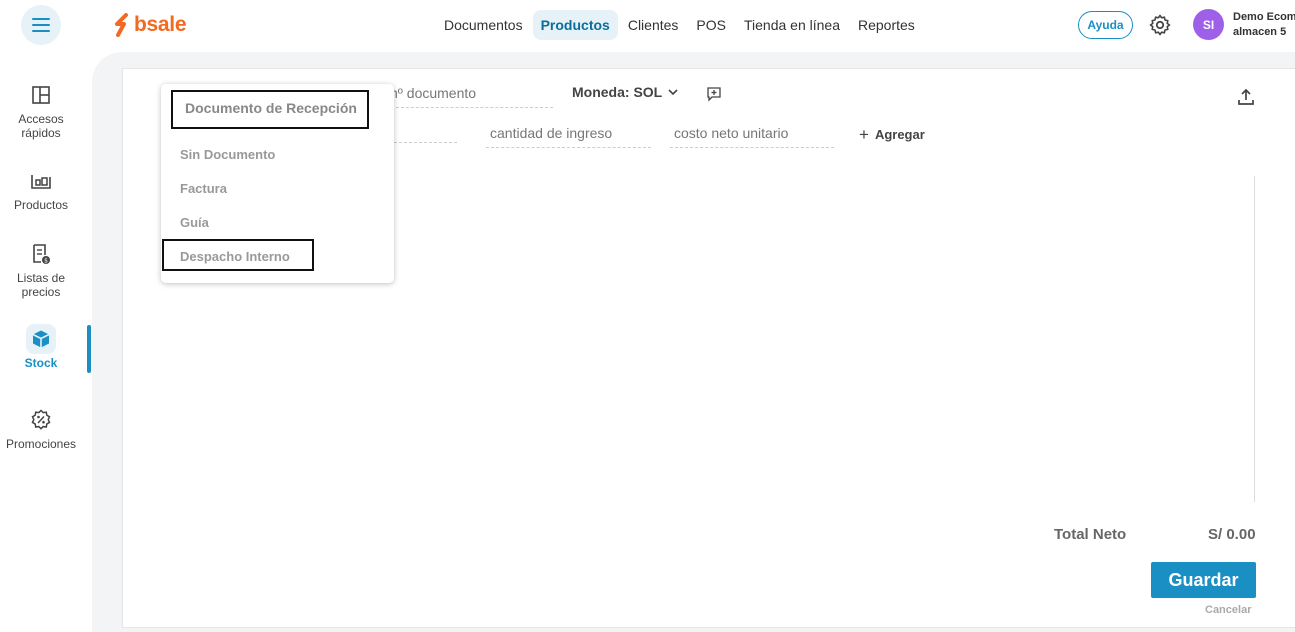 This screenshot has height=632, width=1295. What do you see at coordinates (41, 363) in the screenshot?
I see `sidebar-item-label: Stock` at bounding box center [41, 363].